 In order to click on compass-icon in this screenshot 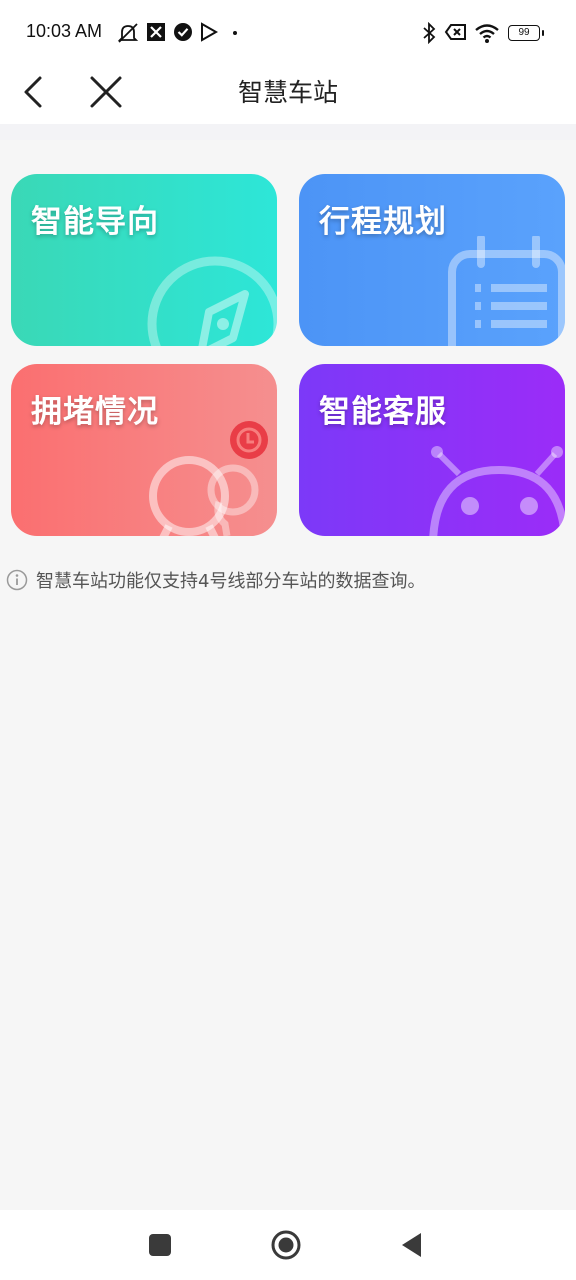, I will do `click(212, 301)`.